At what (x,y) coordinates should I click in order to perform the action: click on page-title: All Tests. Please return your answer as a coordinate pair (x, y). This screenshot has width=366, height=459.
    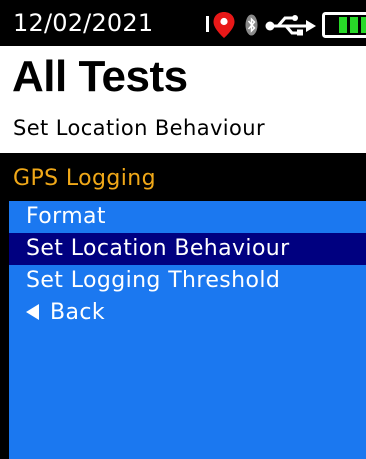
    Looking at the image, I should click on (100, 76).